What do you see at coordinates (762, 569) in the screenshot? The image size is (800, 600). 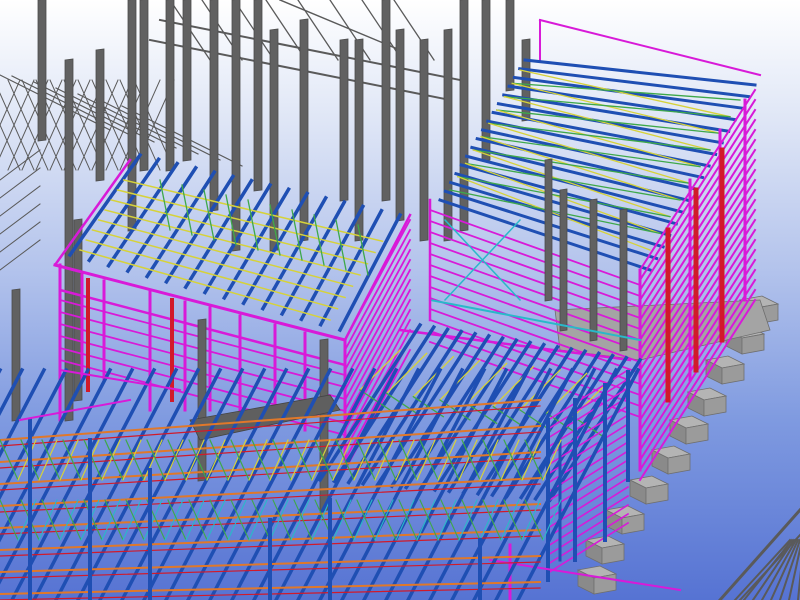 I see `gray-handrail-post` at bounding box center [762, 569].